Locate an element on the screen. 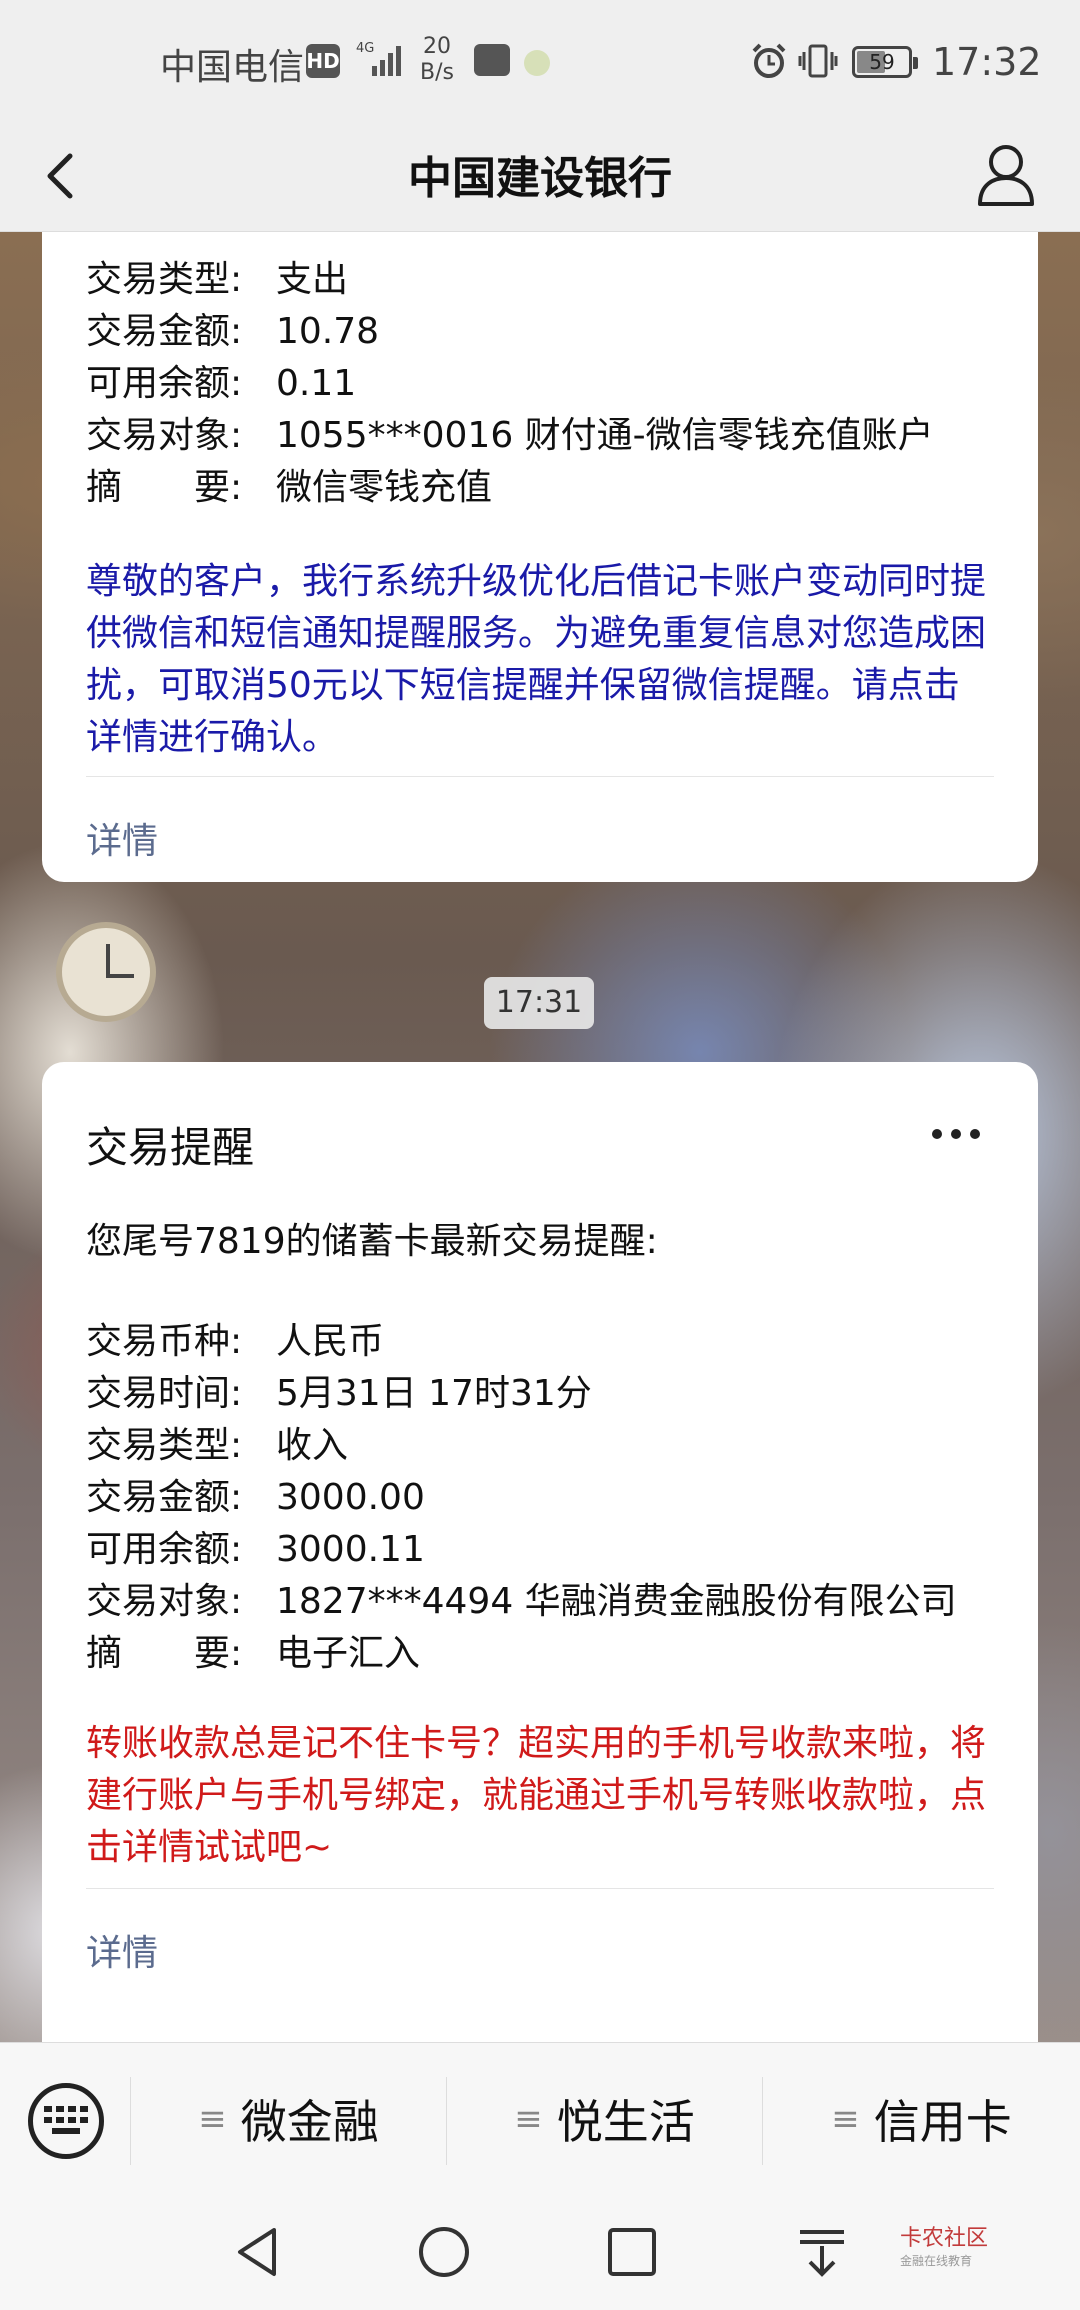  carrier-name: 中国电信 is located at coordinates (232, 67).